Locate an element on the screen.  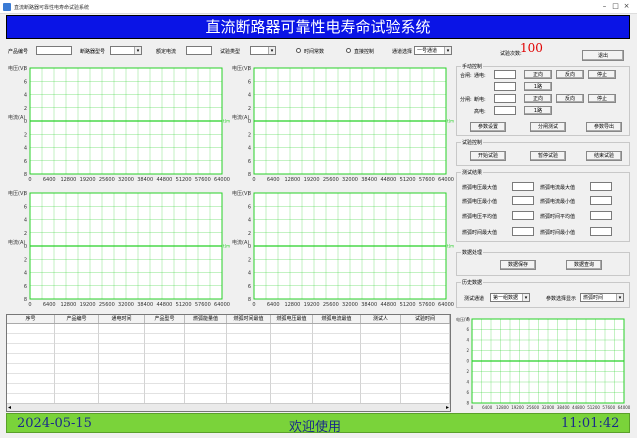
col-header: 序号 is located at coordinates (31, 319).